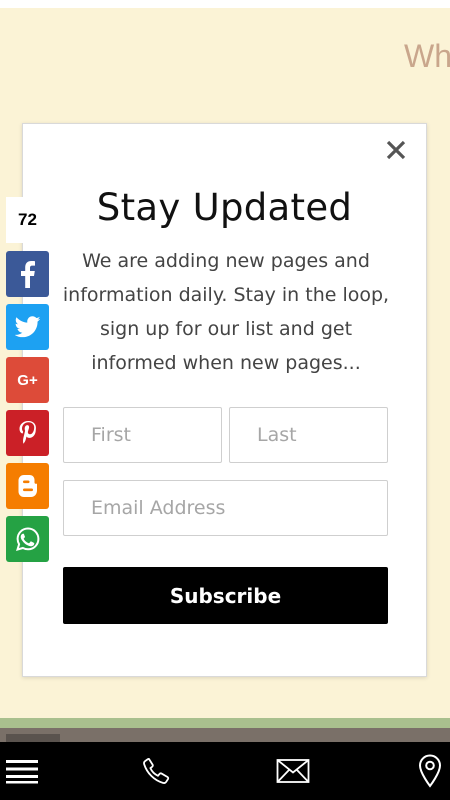 The image size is (450, 800). What do you see at coordinates (225, 735) in the screenshot?
I see `background-footer-dark` at bounding box center [225, 735].